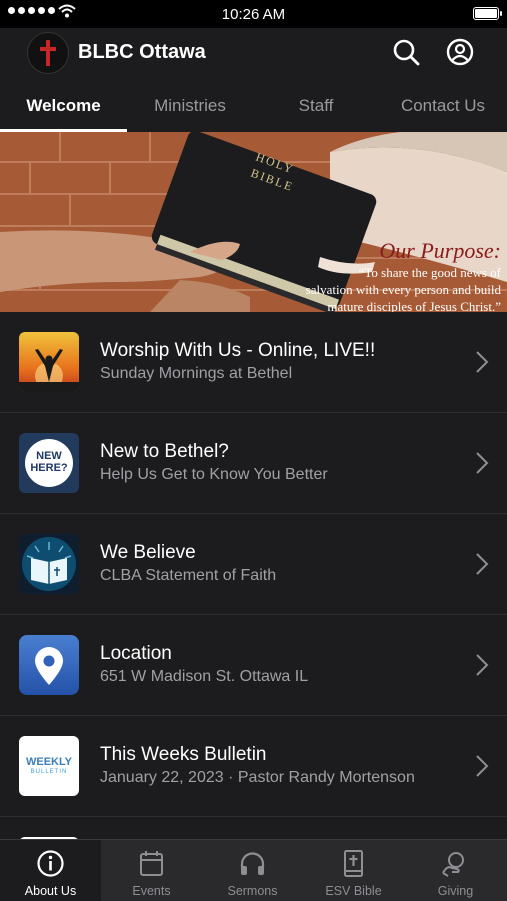 The image size is (507, 901). What do you see at coordinates (50, 891) in the screenshot?
I see `bottom-tab-label: About Us` at bounding box center [50, 891].